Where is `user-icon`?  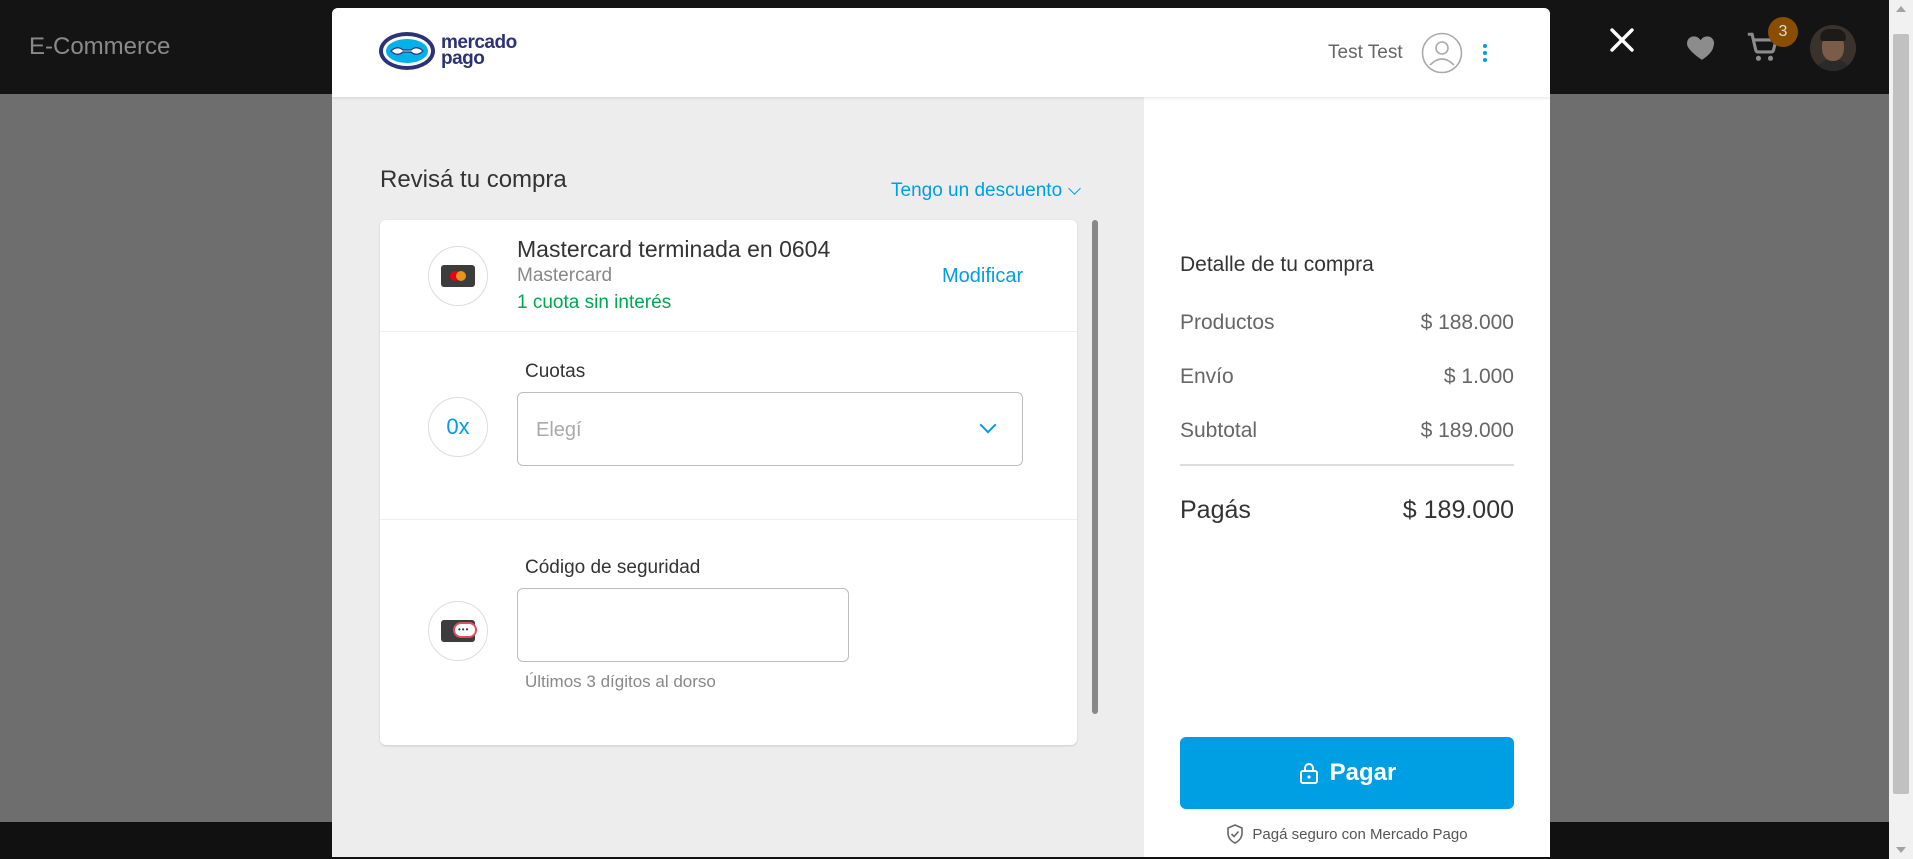 user-icon is located at coordinates (1442, 53).